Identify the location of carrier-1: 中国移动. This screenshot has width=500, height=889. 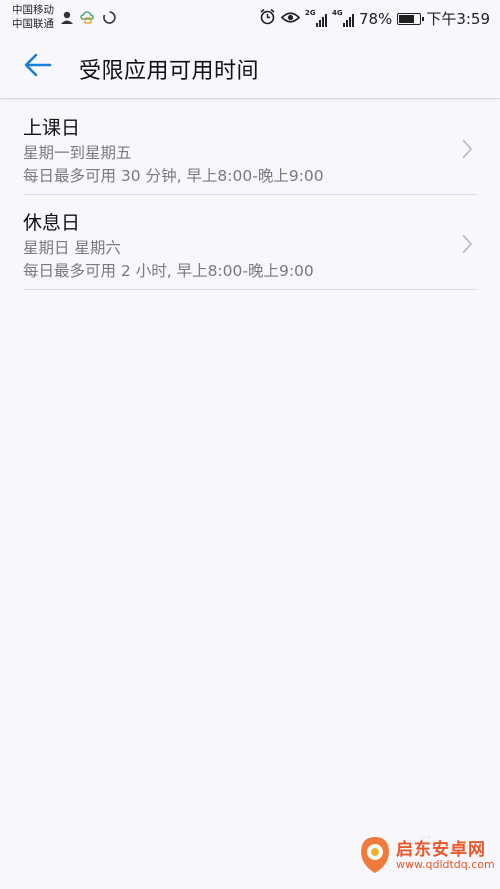
(33, 10).